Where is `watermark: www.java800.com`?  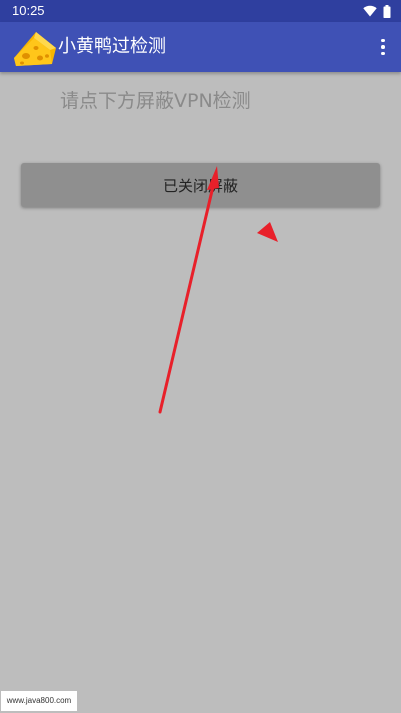
watermark: www.java800.com is located at coordinates (39, 701).